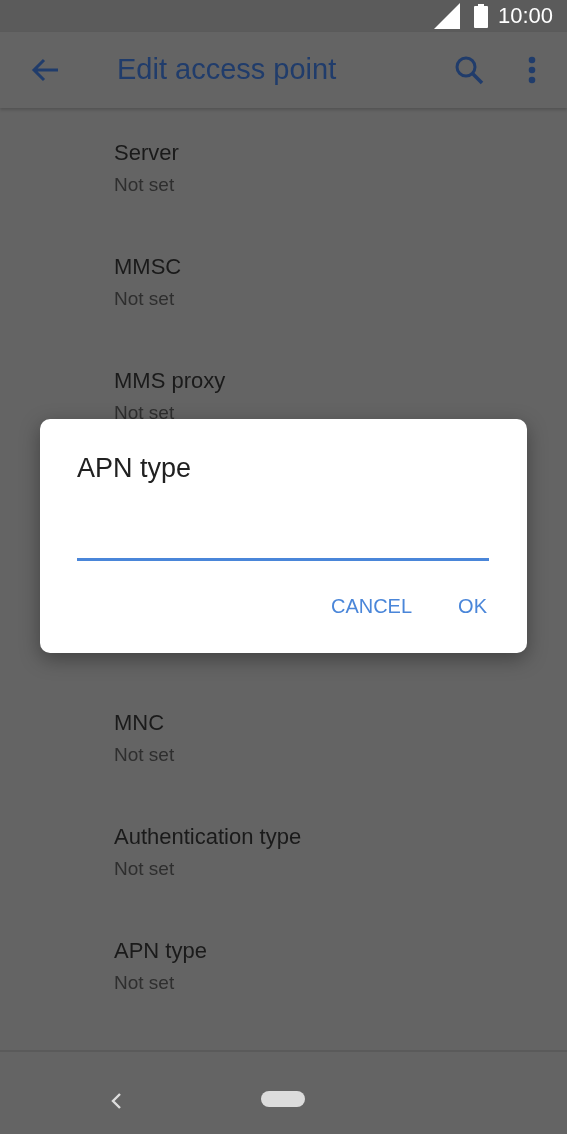 Image resolution: width=567 pixels, height=1134 pixels. I want to click on dialog-button: OK, so click(472, 606).